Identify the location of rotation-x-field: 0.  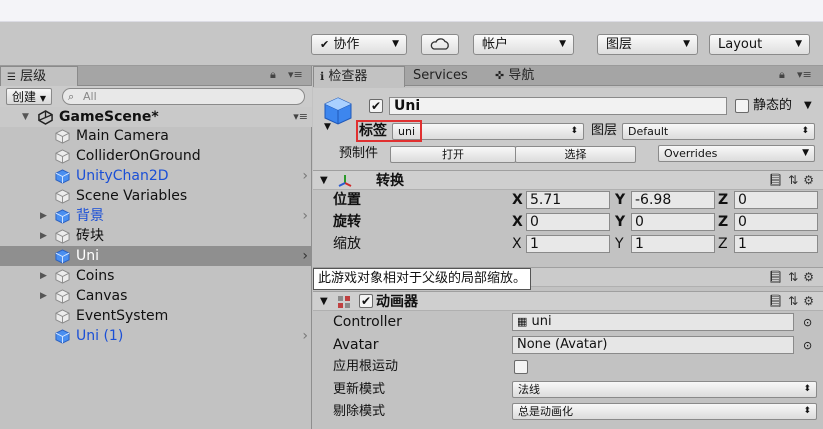
(568, 222).